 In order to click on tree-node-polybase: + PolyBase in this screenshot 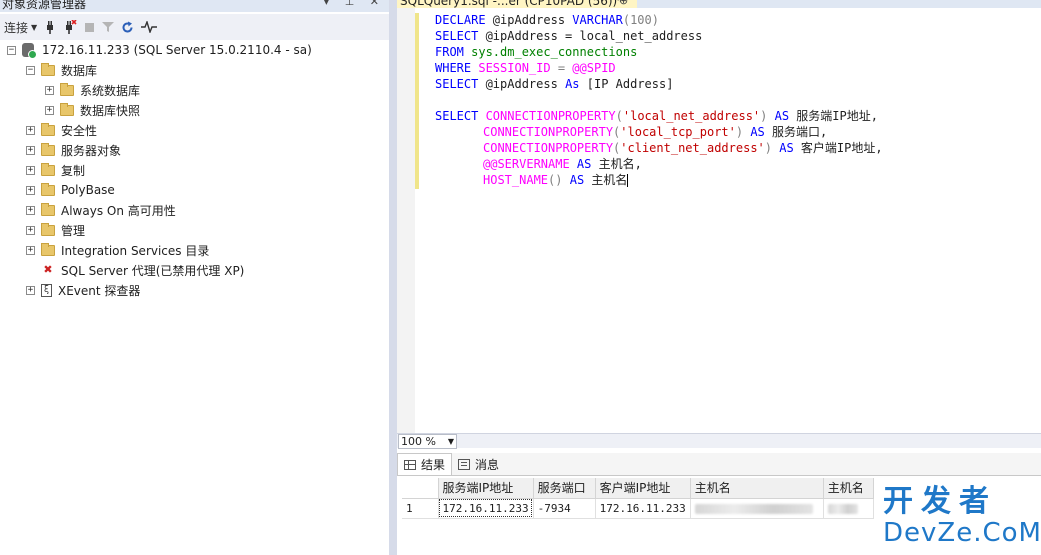, I will do `click(194, 190)`.